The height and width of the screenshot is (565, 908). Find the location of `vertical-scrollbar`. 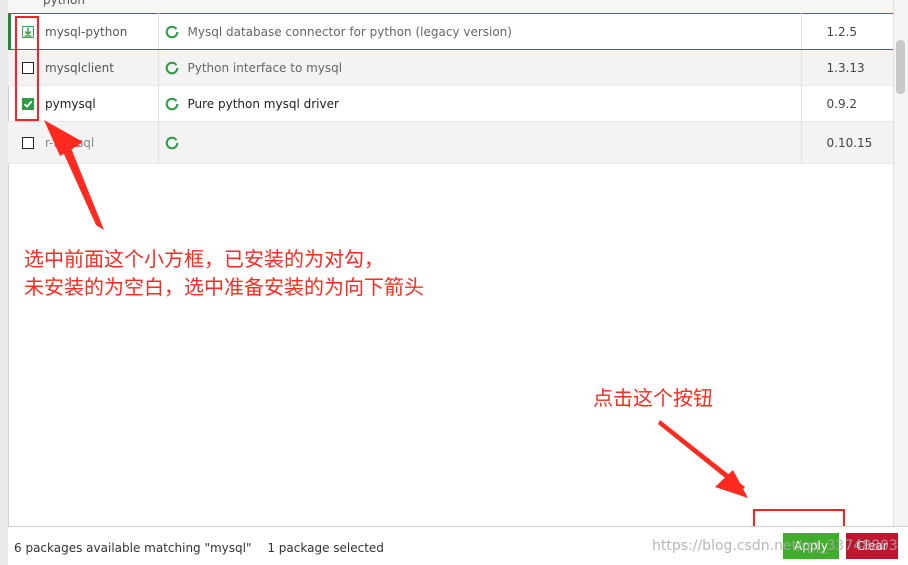

vertical-scrollbar is located at coordinates (900, 263).